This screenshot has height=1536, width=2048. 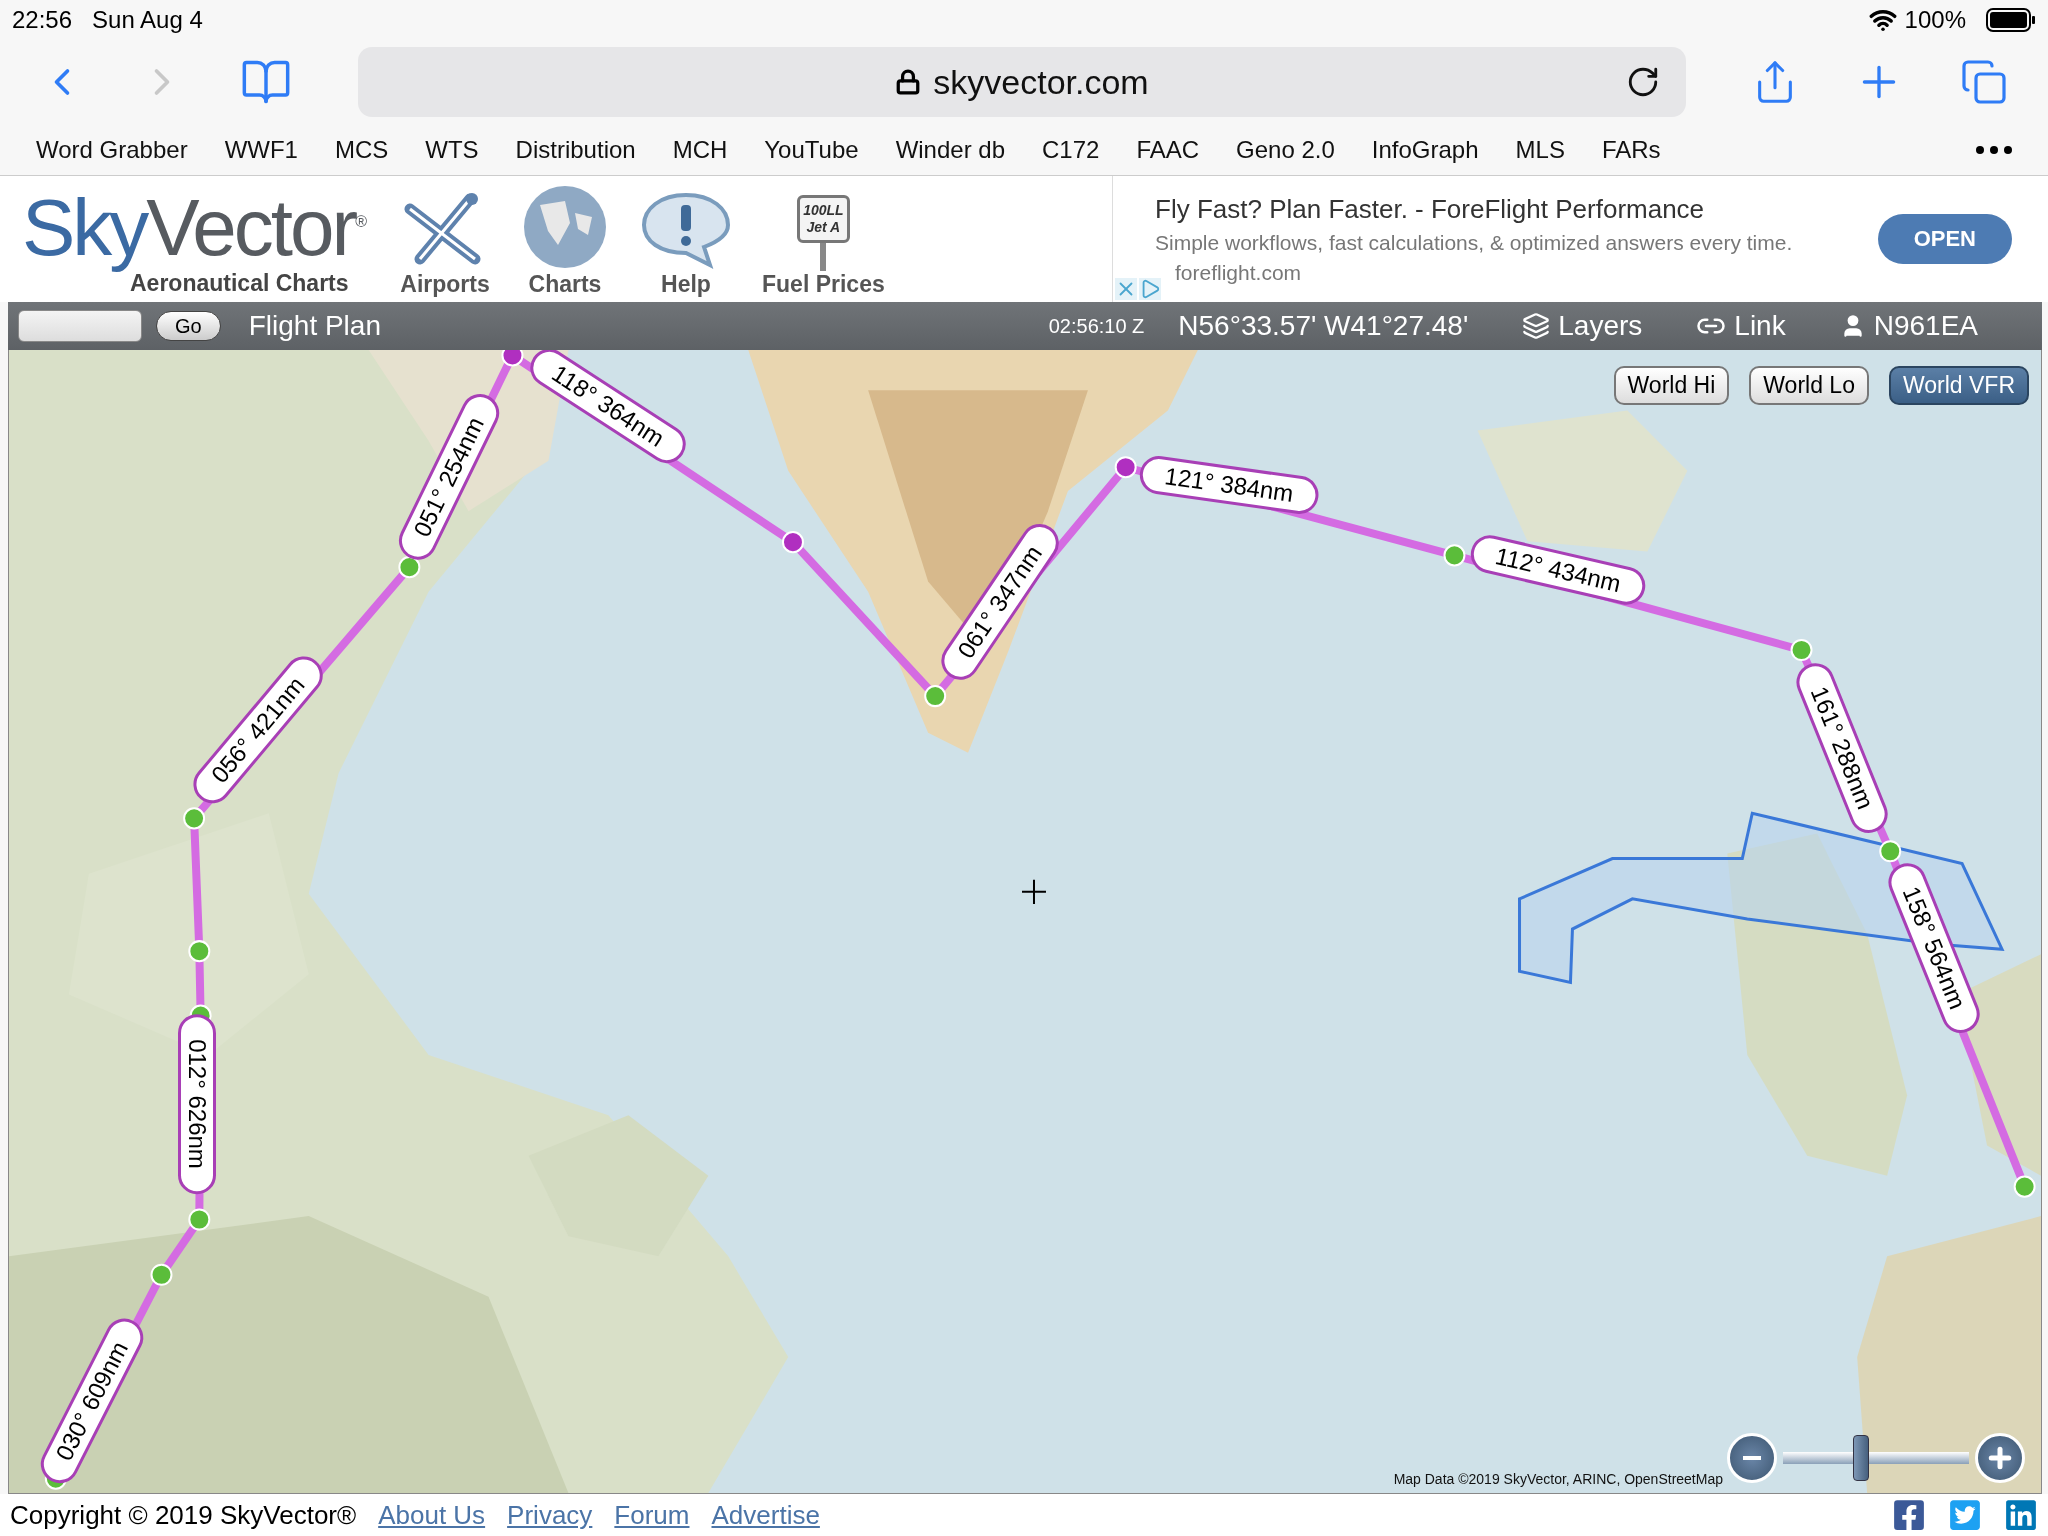 What do you see at coordinates (1909, 1515) in the screenshot?
I see `facebook-icon` at bounding box center [1909, 1515].